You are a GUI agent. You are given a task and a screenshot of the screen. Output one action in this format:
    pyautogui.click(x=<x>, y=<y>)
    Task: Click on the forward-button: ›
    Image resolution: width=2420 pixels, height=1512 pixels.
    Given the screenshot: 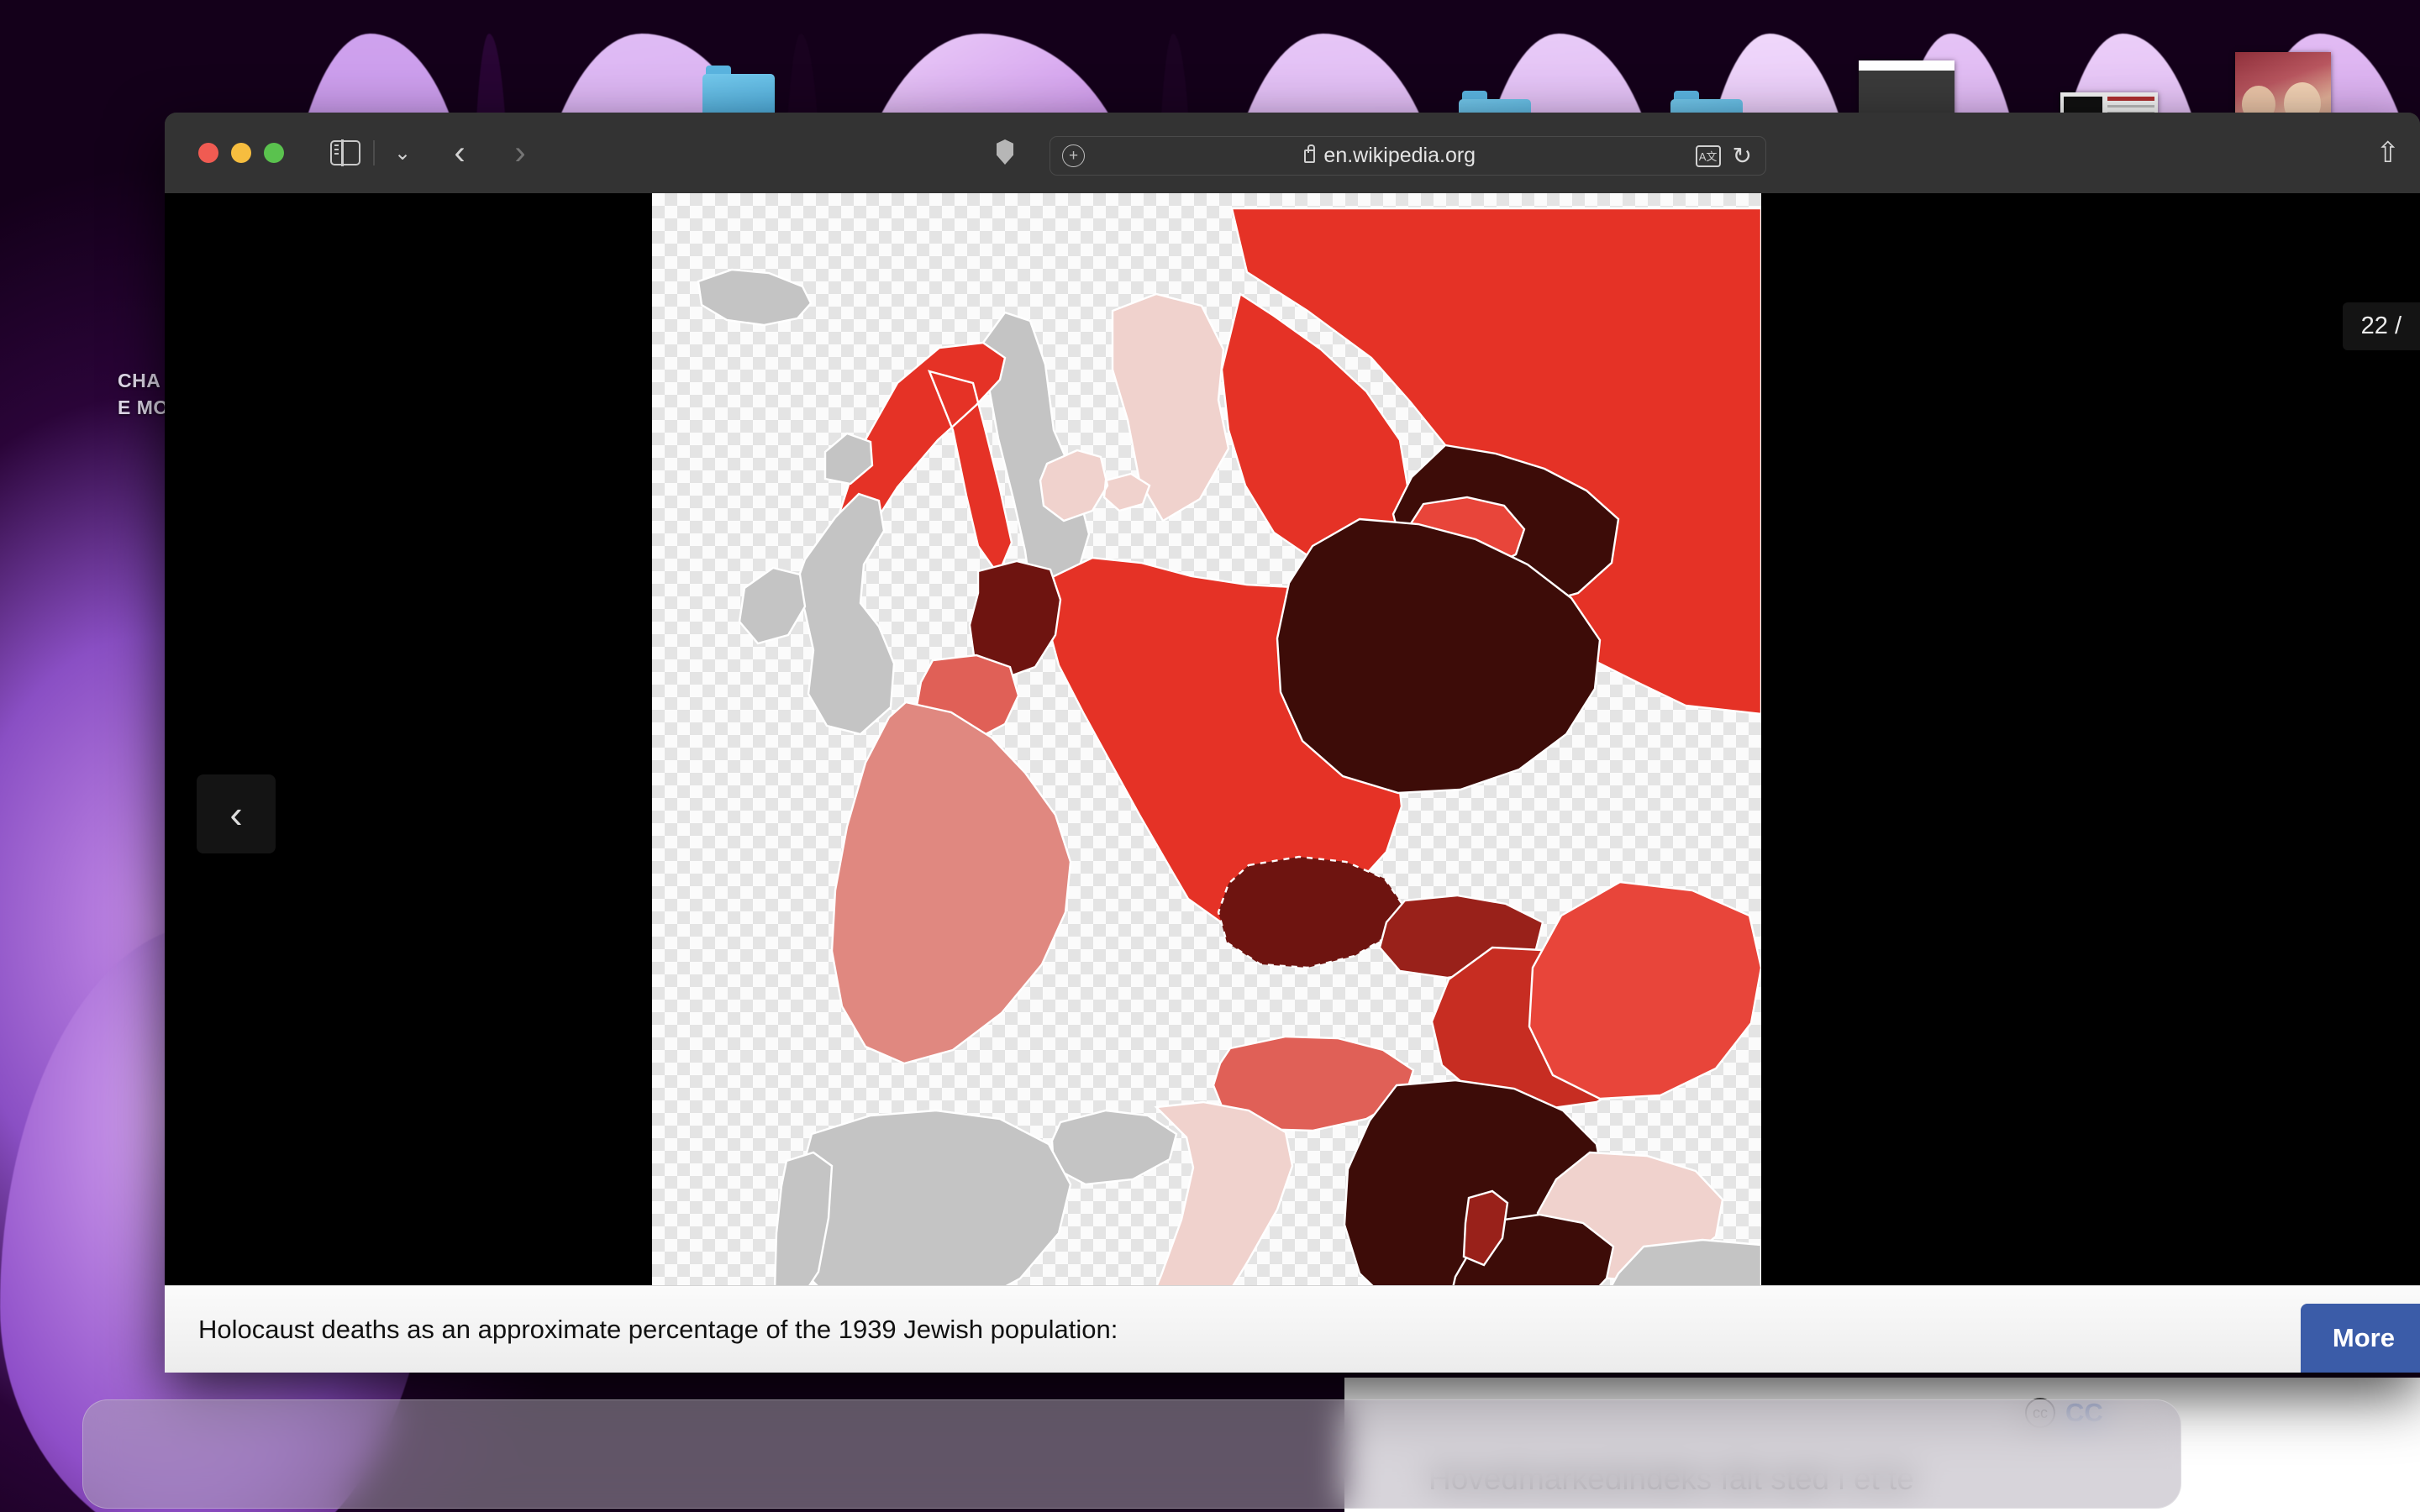 What is the action you would take?
    pyautogui.click(x=520, y=153)
    